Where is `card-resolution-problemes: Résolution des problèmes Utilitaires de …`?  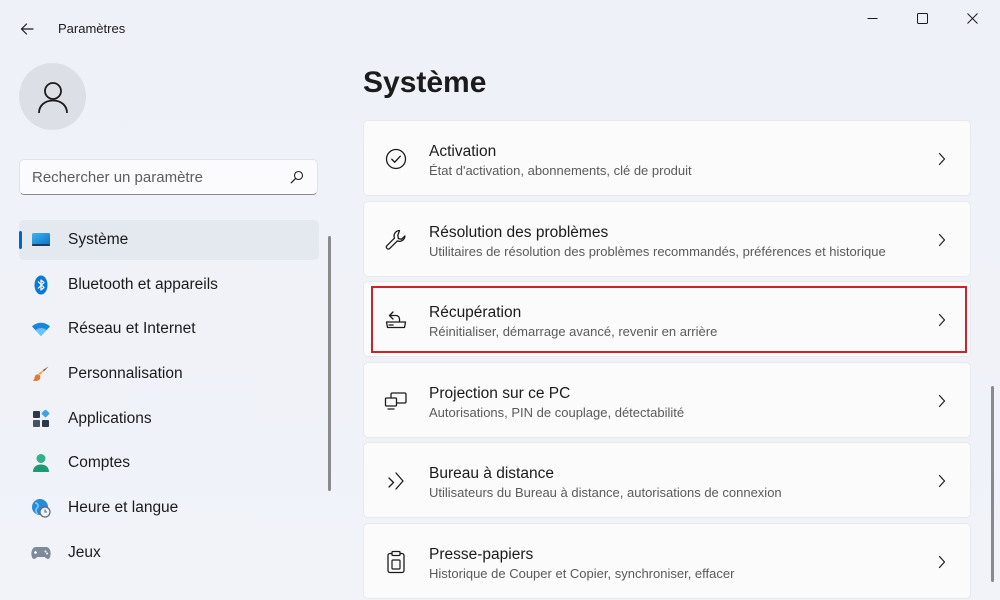 card-resolution-problemes: Résolution des problèmes Utilitaires de … is located at coordinates (667, 238).